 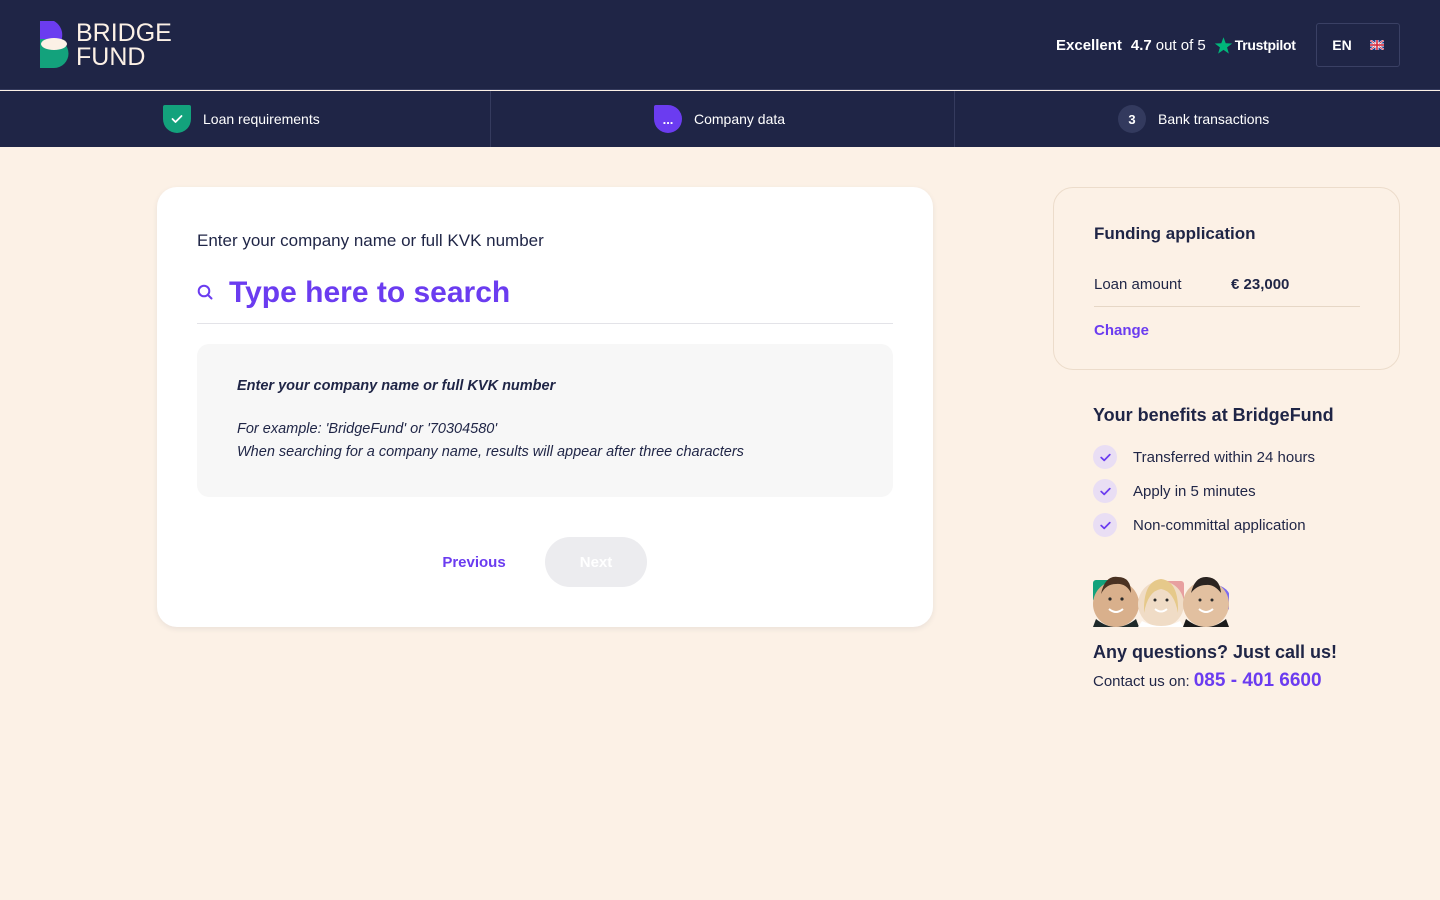 What do you see at coordinates (1194, 491) in the screenshot?
I see `benefit-label: Apply in 5 minutes` at bounding box center [1194, 491].